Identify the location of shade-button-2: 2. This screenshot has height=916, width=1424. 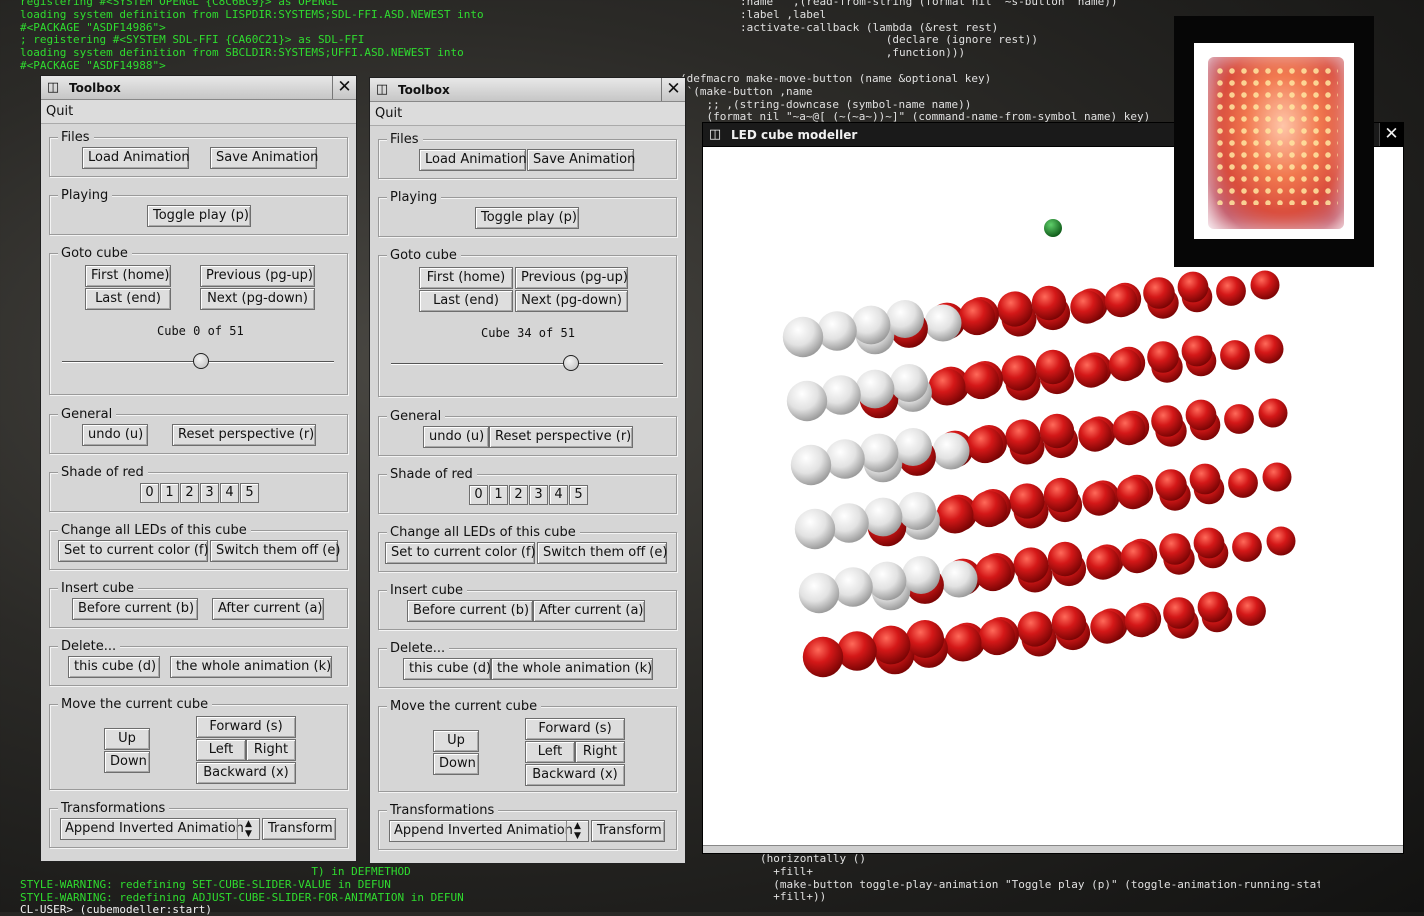
(189, 493).